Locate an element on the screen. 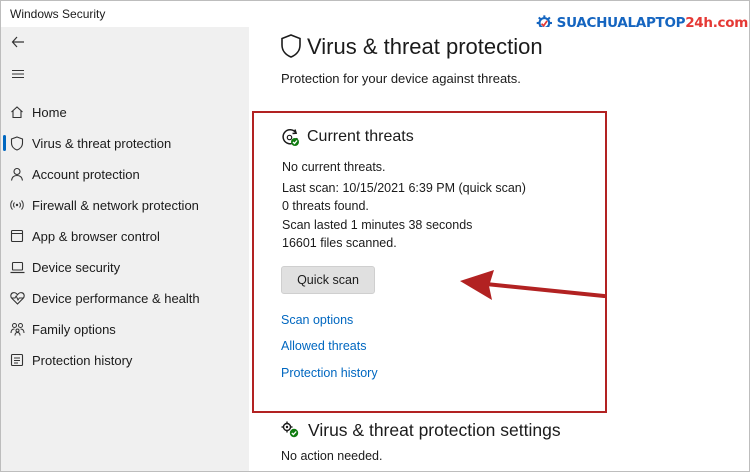 The width and height of the screenshot is (750, 472). wifi-icon is located at coordinates (17, 205).